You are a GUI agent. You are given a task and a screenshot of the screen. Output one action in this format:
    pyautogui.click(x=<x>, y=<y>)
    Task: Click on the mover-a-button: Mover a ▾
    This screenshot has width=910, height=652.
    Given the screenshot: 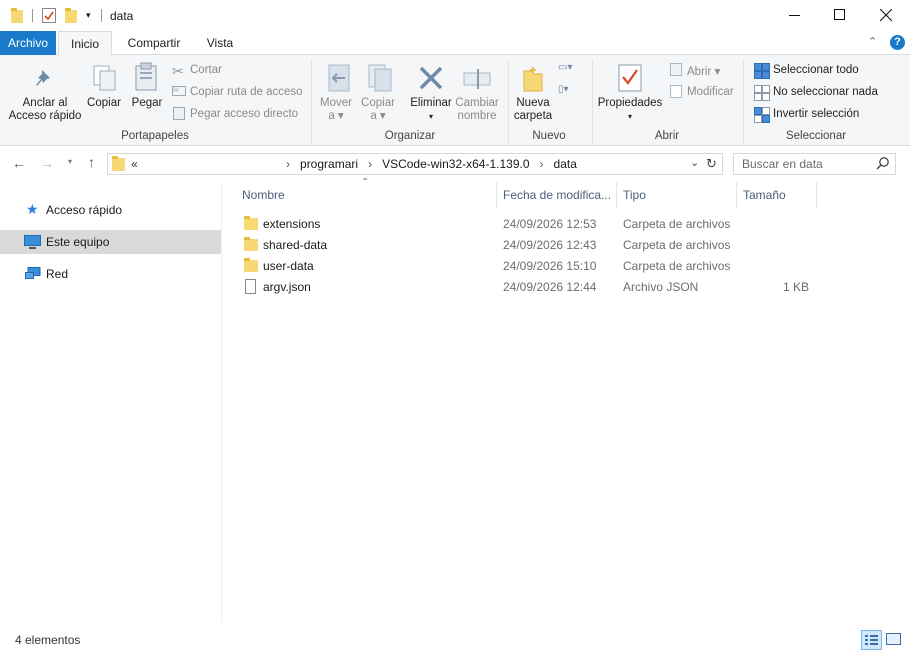 What is the action you would take?
    pyautogui.click(x=336, y=110)
    